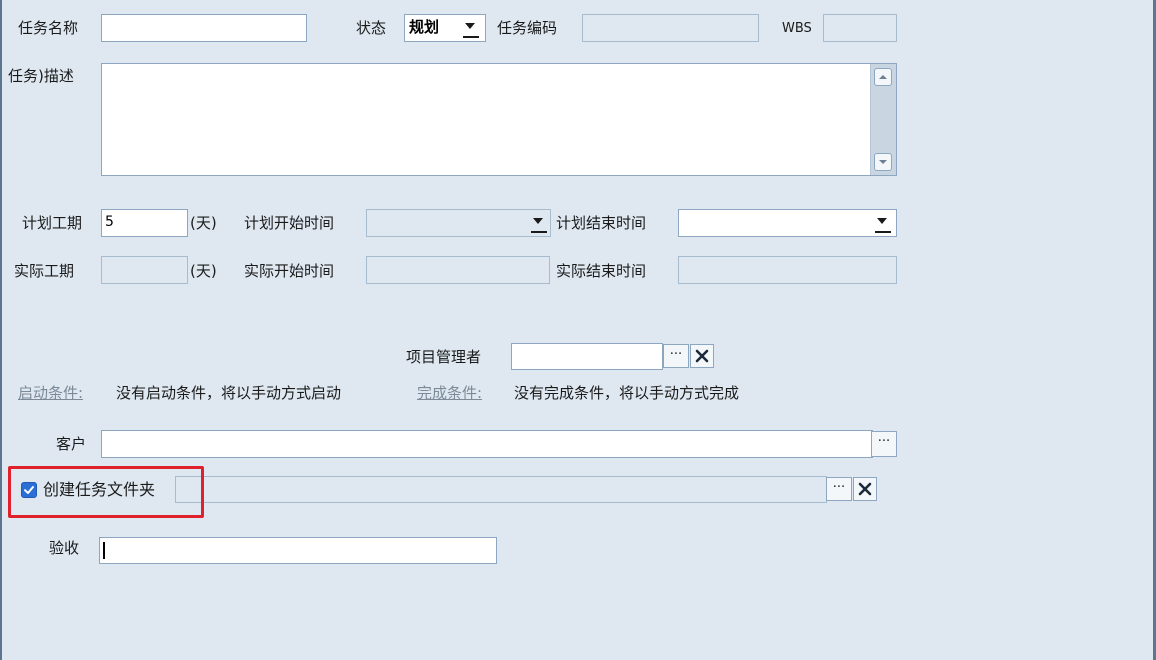 Image resolution: width=1156 pixels, height=660 pixels. I want to click on acceptance-input, so click(298, 550).